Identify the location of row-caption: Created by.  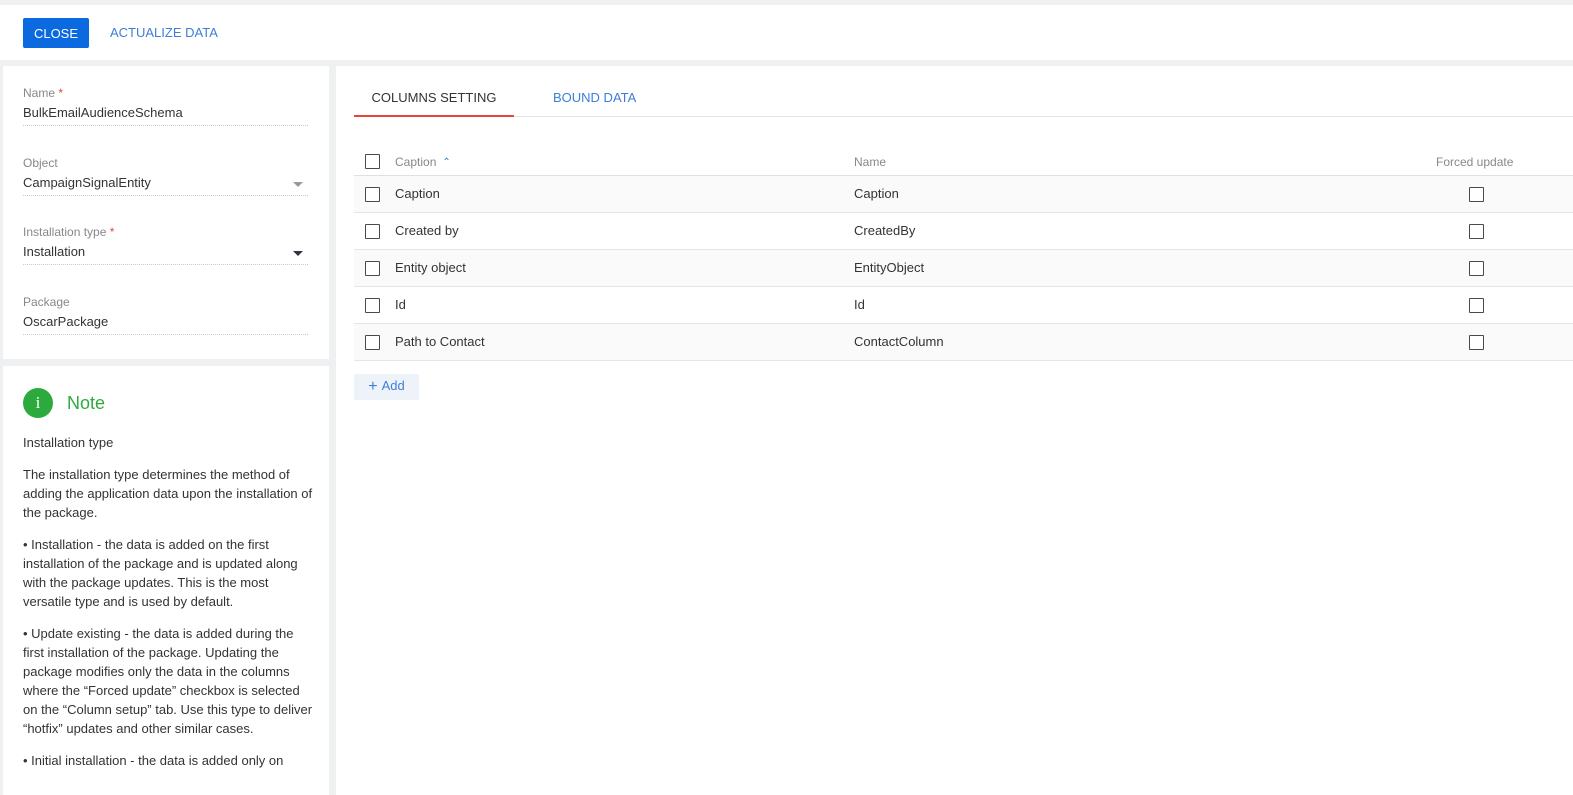
(427, 230).